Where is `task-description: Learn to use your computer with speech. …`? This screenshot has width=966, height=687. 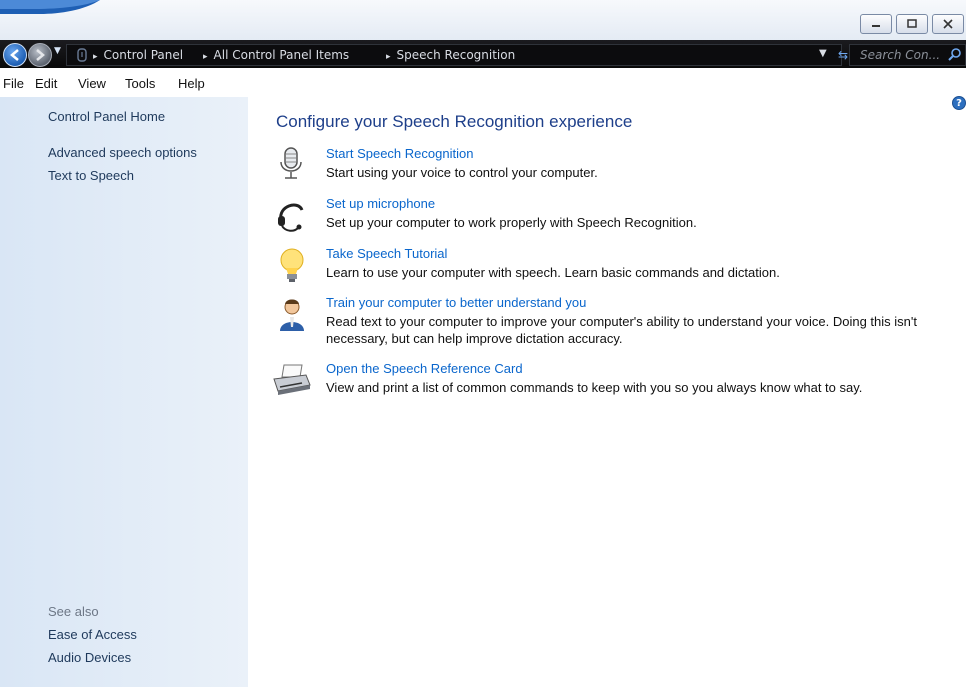
task-description: Learn to use your computer with speech. … is located at coordinates (553, 272).